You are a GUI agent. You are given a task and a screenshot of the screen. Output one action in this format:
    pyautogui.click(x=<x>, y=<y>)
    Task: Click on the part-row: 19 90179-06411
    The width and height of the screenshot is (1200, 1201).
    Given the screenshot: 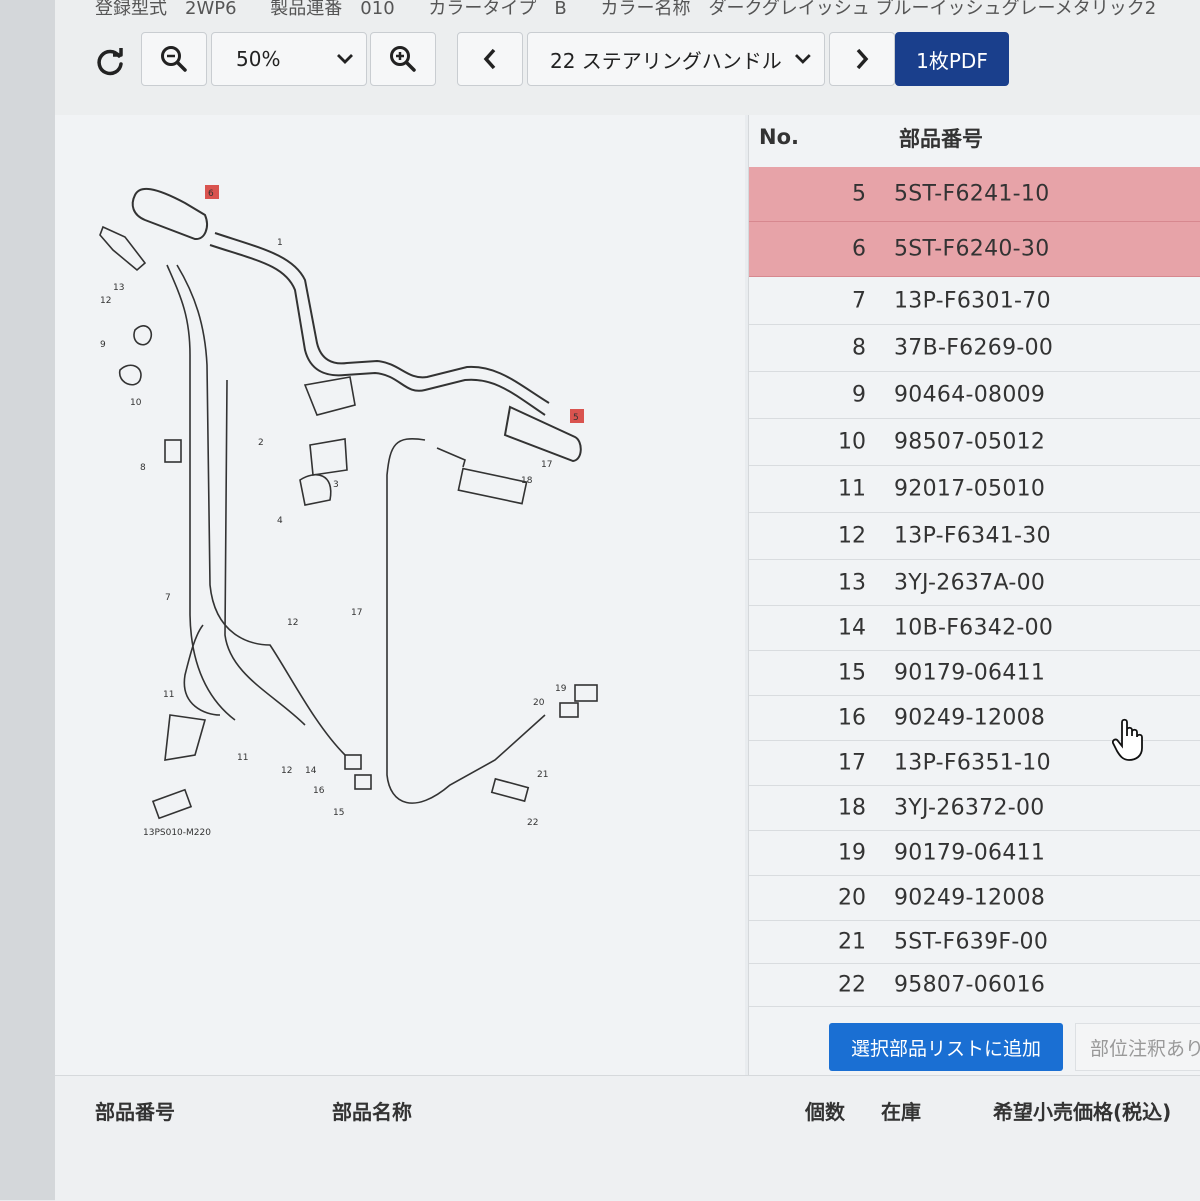 What is the action you would take?
    pyautogui.click(x=974, y=853)
    